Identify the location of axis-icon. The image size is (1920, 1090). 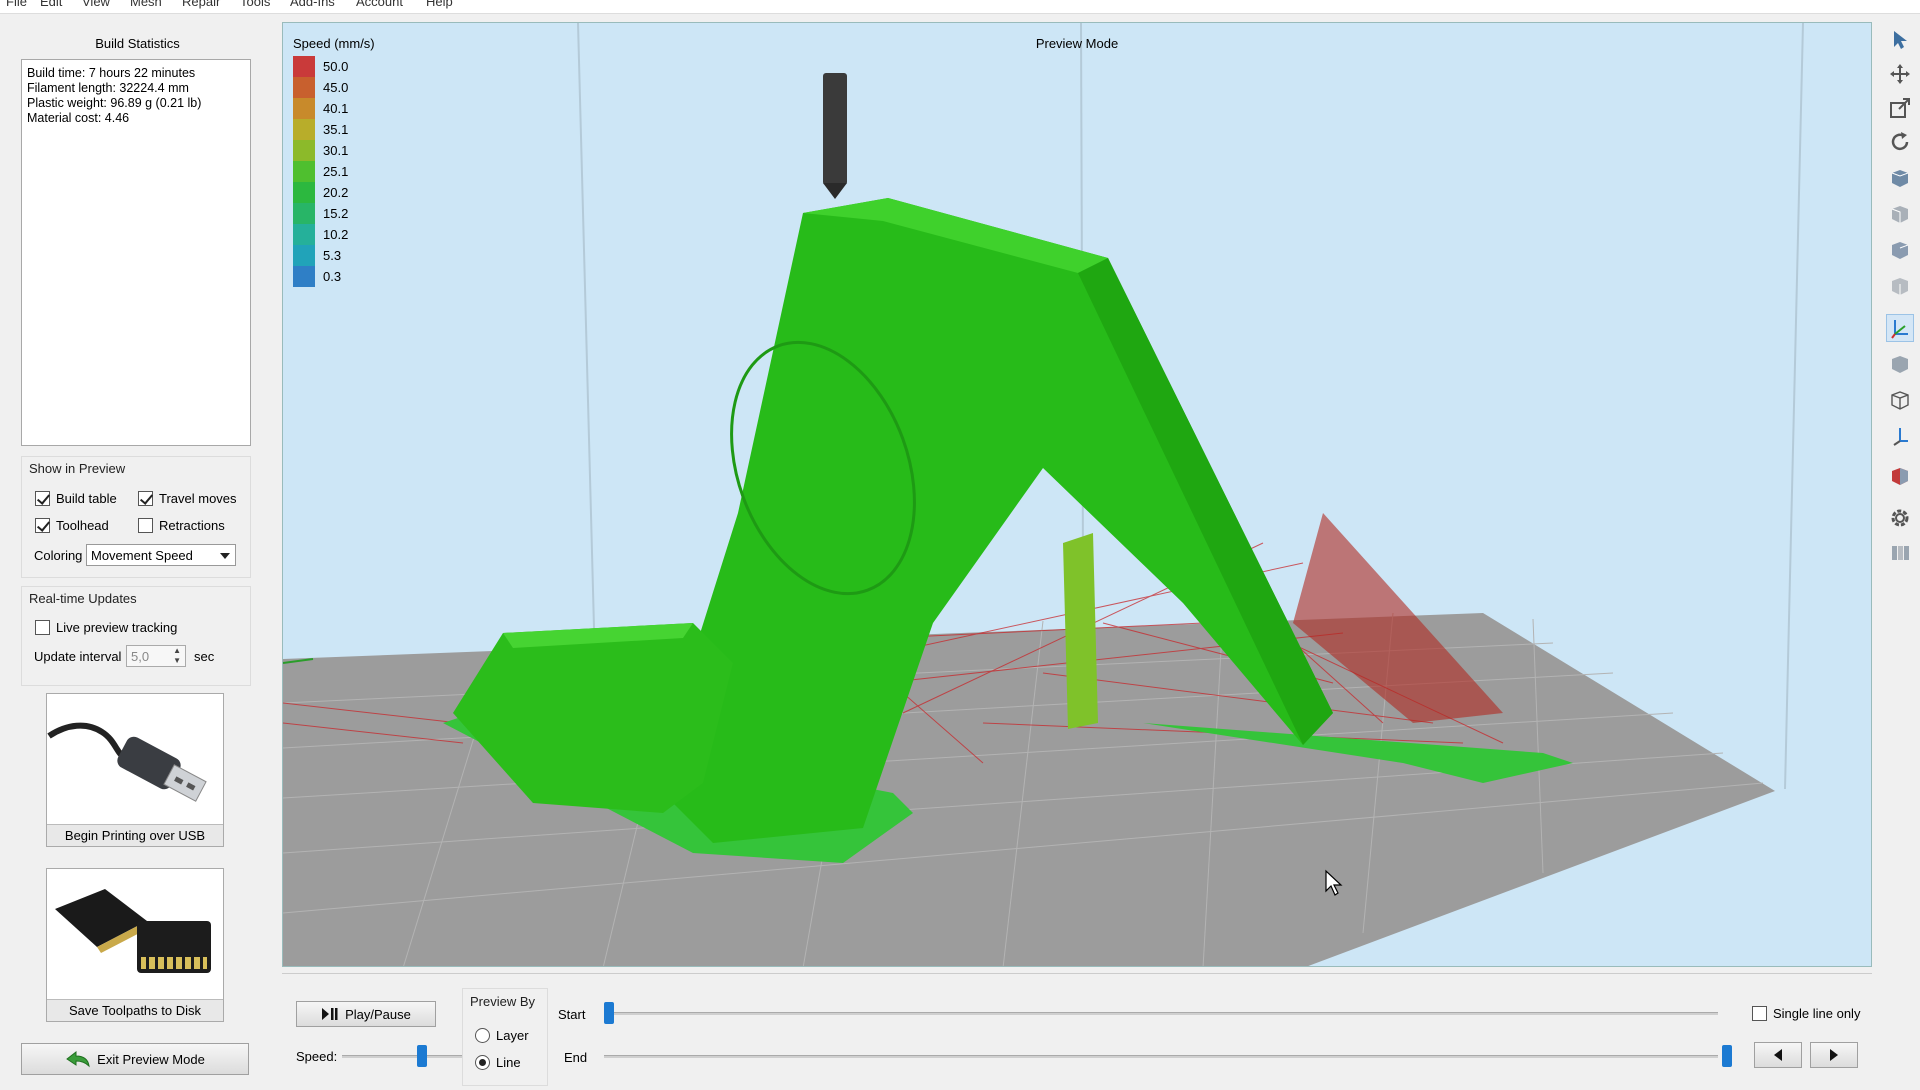
(1899, 329).